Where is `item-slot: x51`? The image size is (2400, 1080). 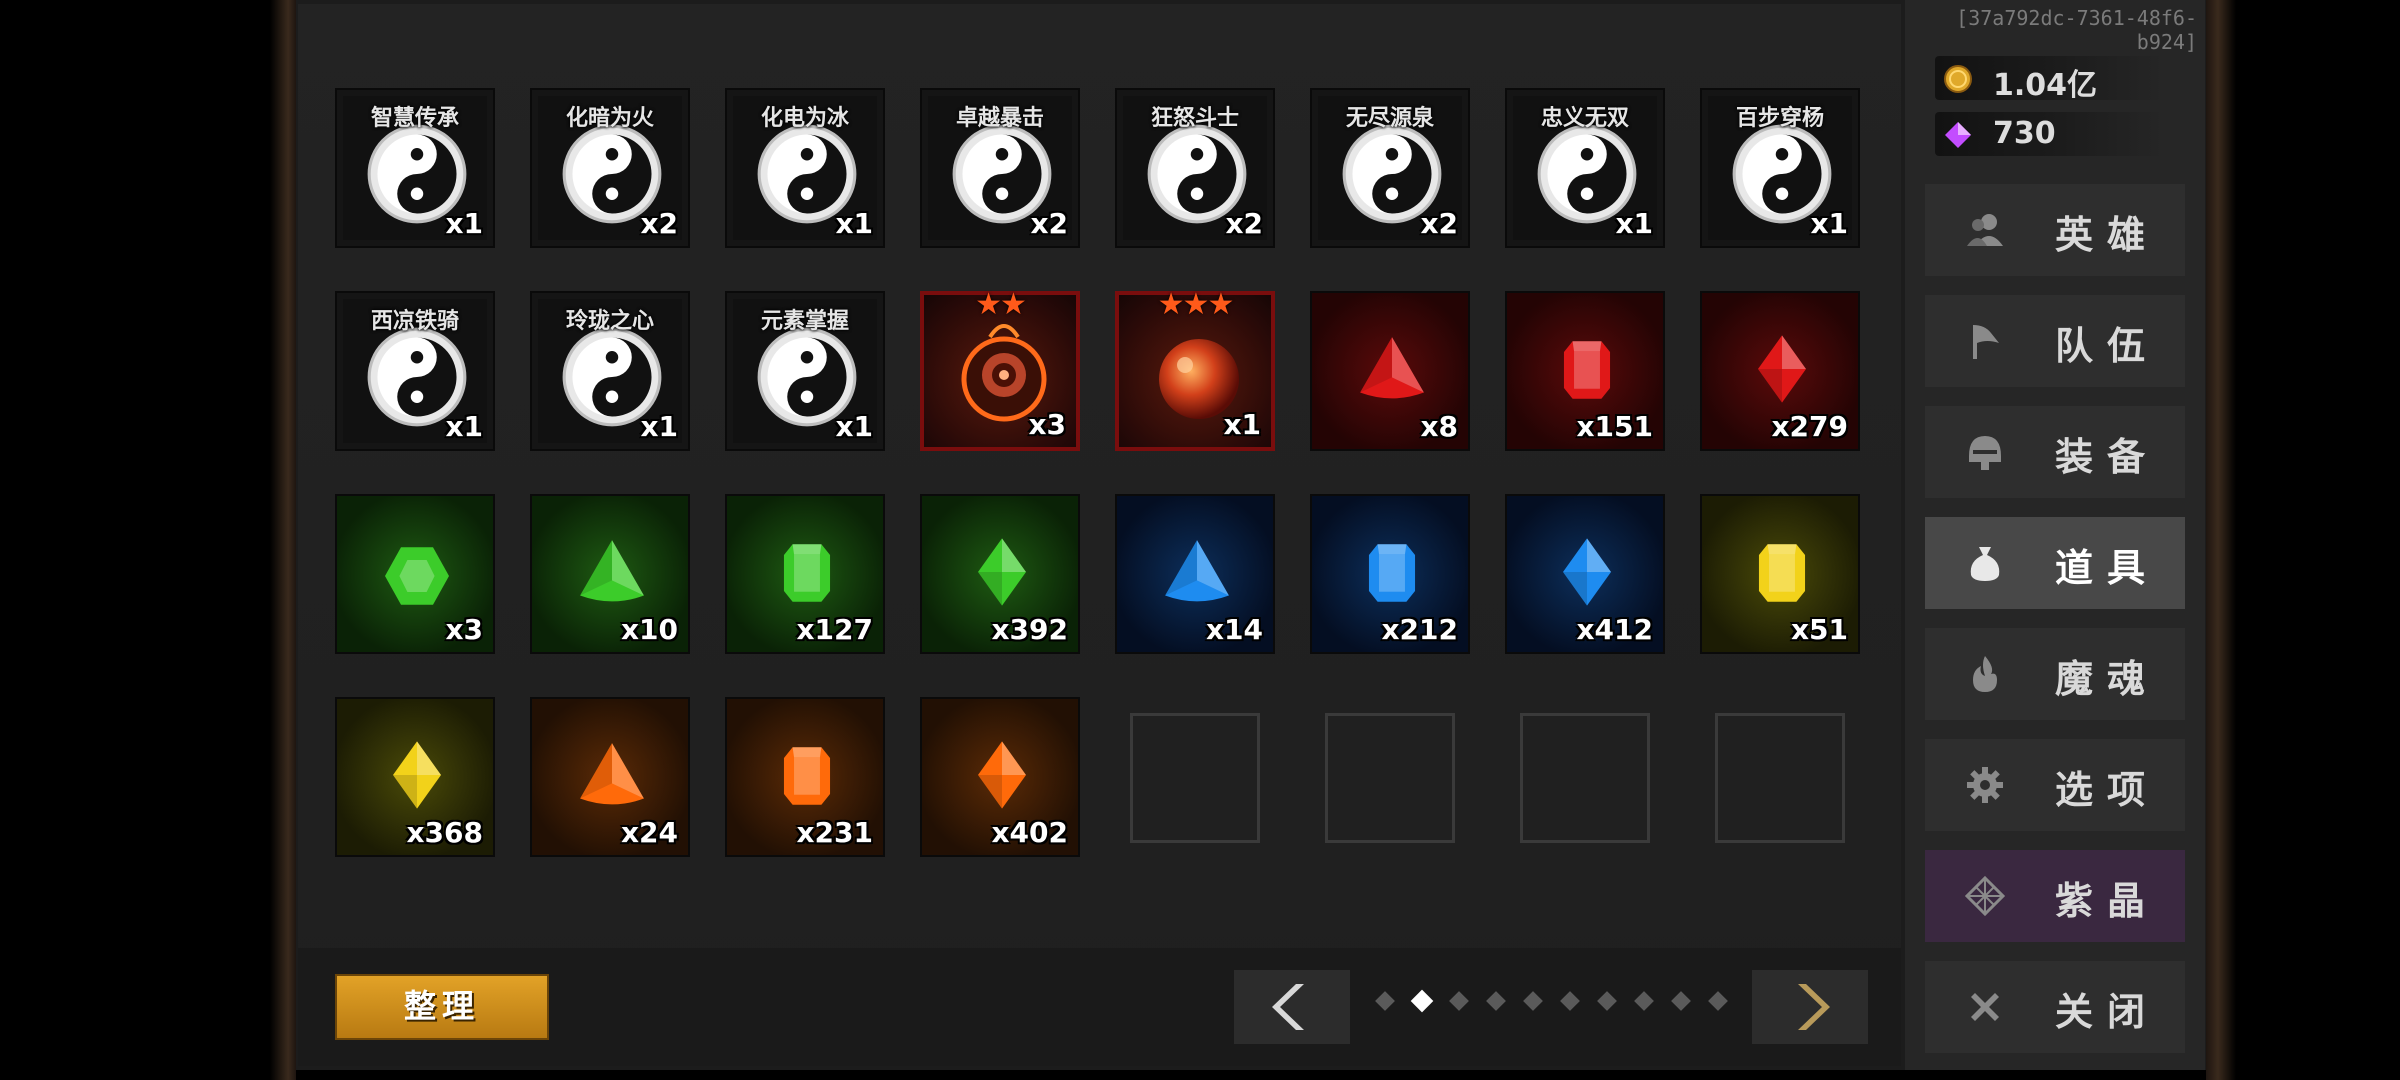
item-slot: x51 is located at coordinates (1780, 574).